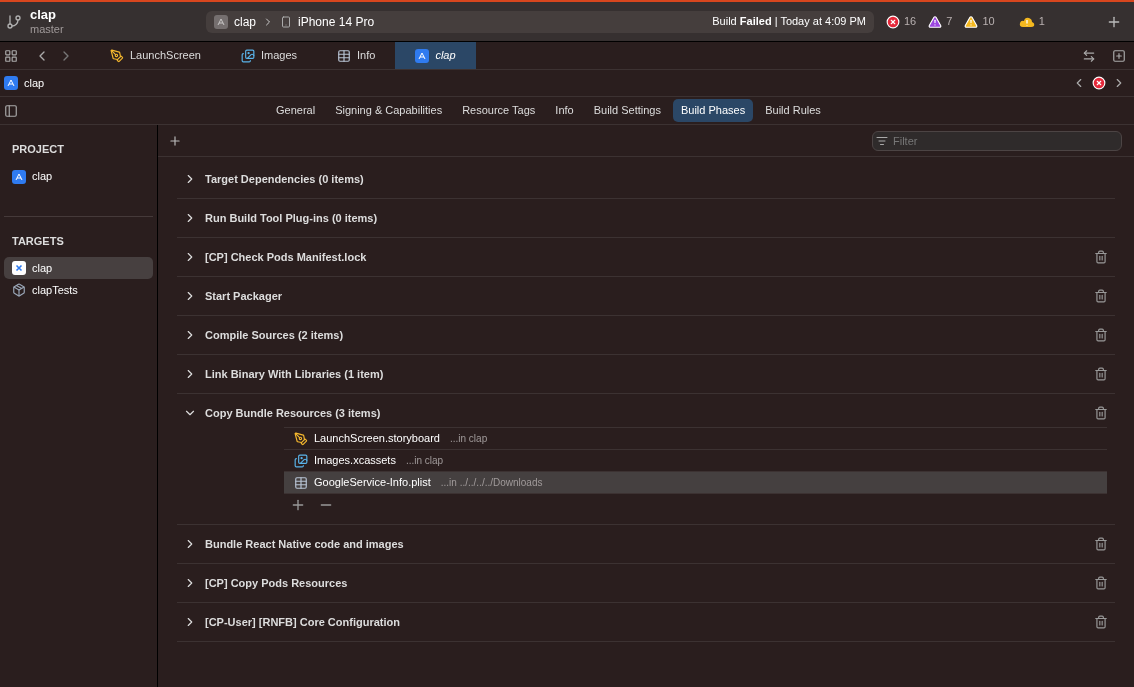 Image resolution: width=1134 pixels, height=687 pixels. What do you see at coordinates (564, 110) in the screenshot?
I see `settings-tab: Info` at bounding box center [564, 110].